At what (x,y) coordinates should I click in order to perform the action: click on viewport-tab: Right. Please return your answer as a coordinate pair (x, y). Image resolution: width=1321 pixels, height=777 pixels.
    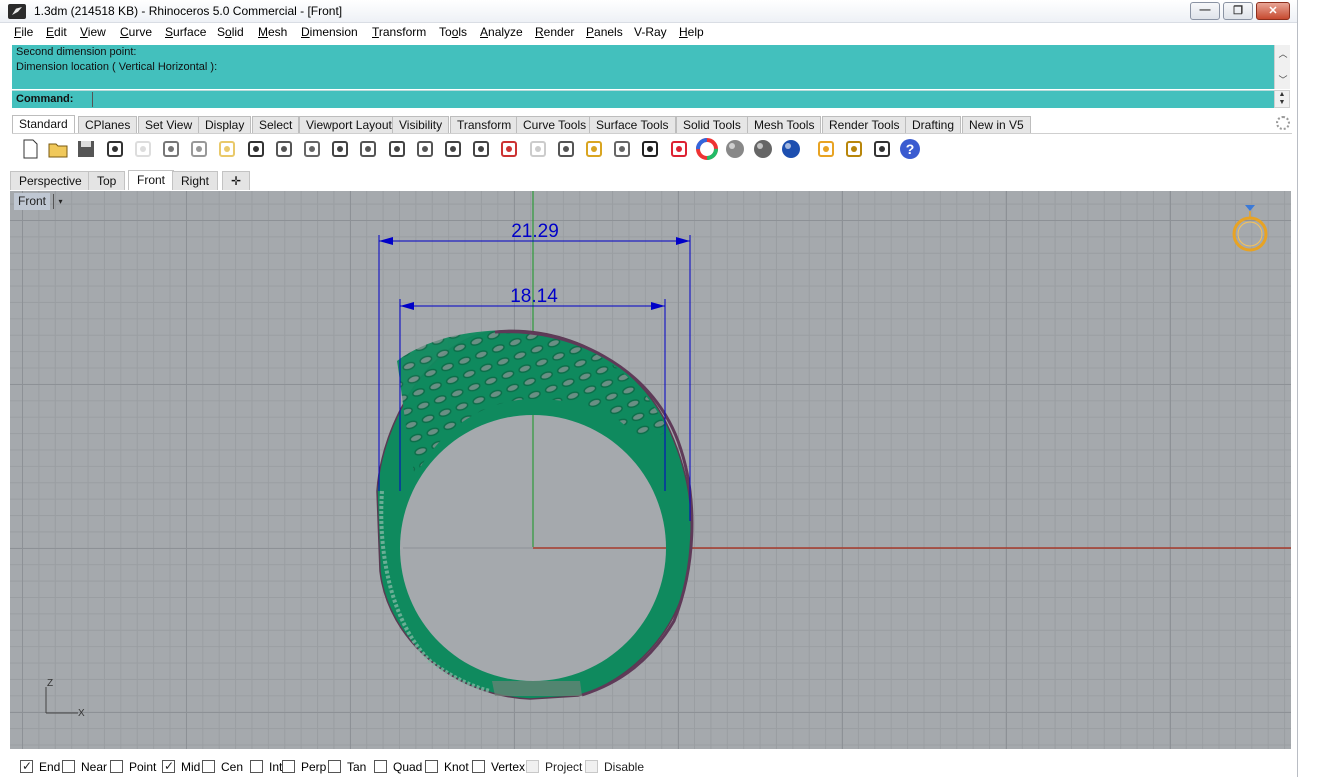
    Looking at the image, I should click on (195, 180).